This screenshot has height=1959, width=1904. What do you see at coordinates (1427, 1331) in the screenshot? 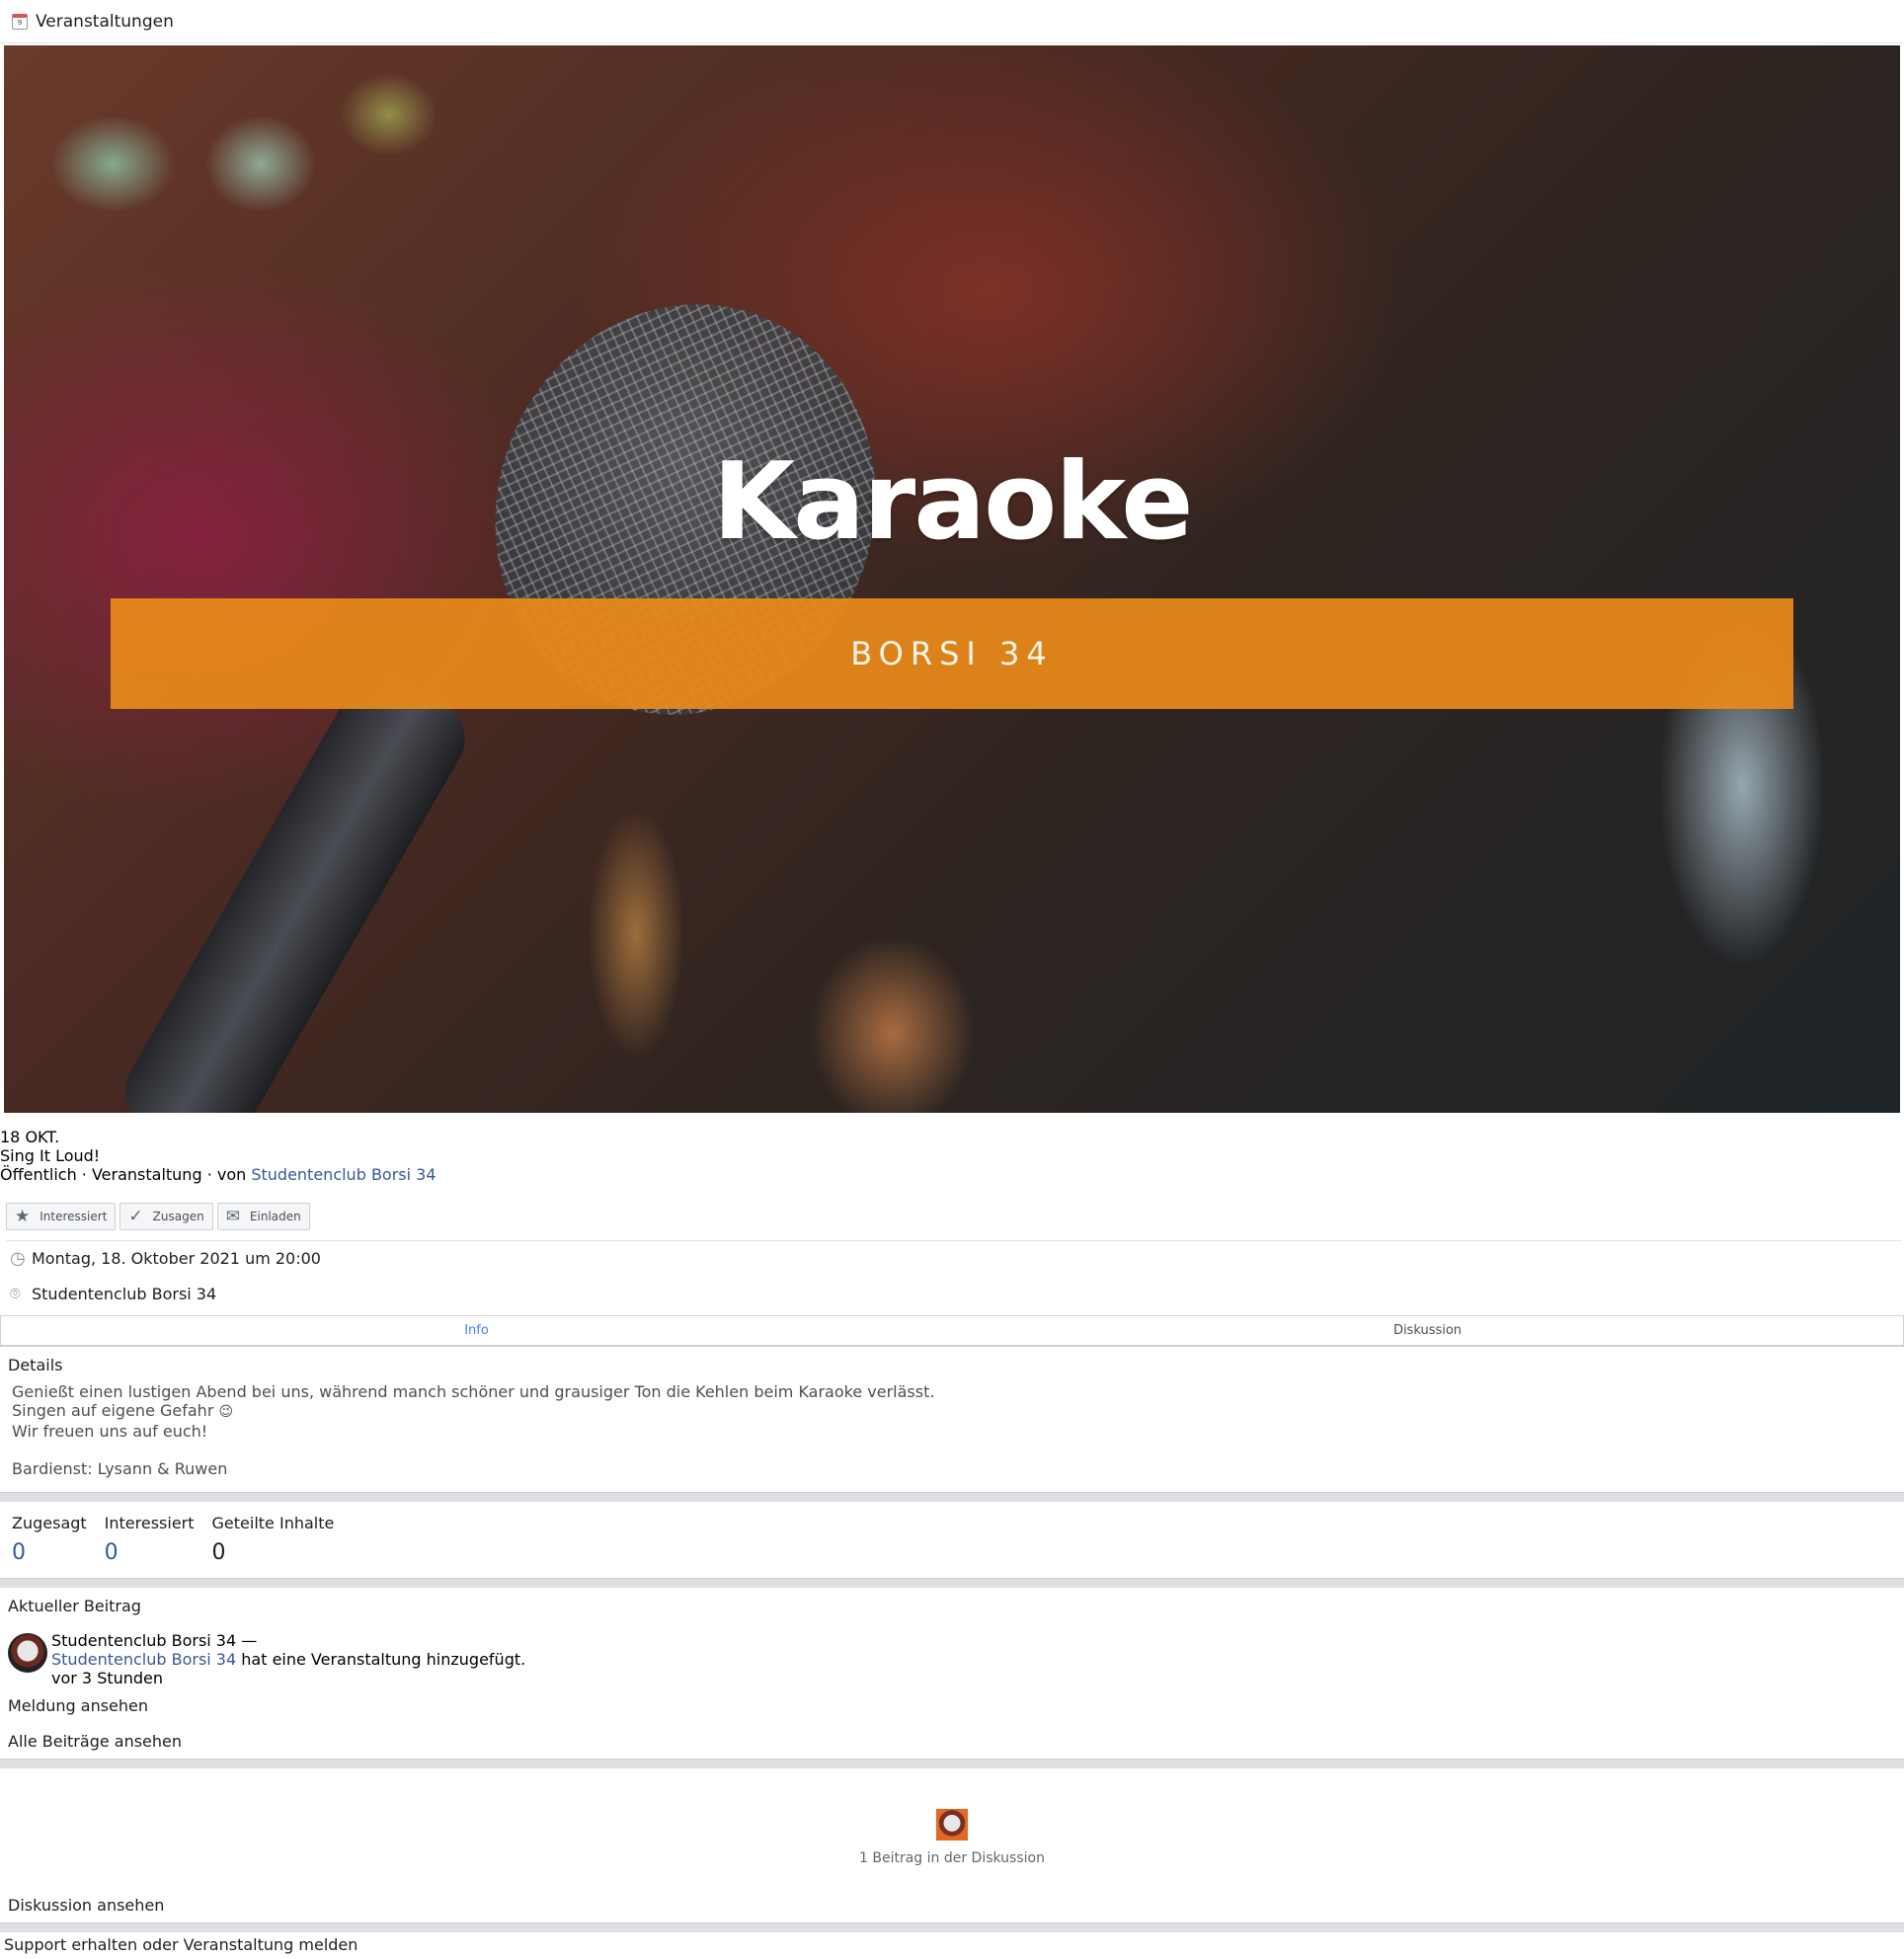
I see `tab-discussion: Diskussion` at bounding box center [1427, 1331].